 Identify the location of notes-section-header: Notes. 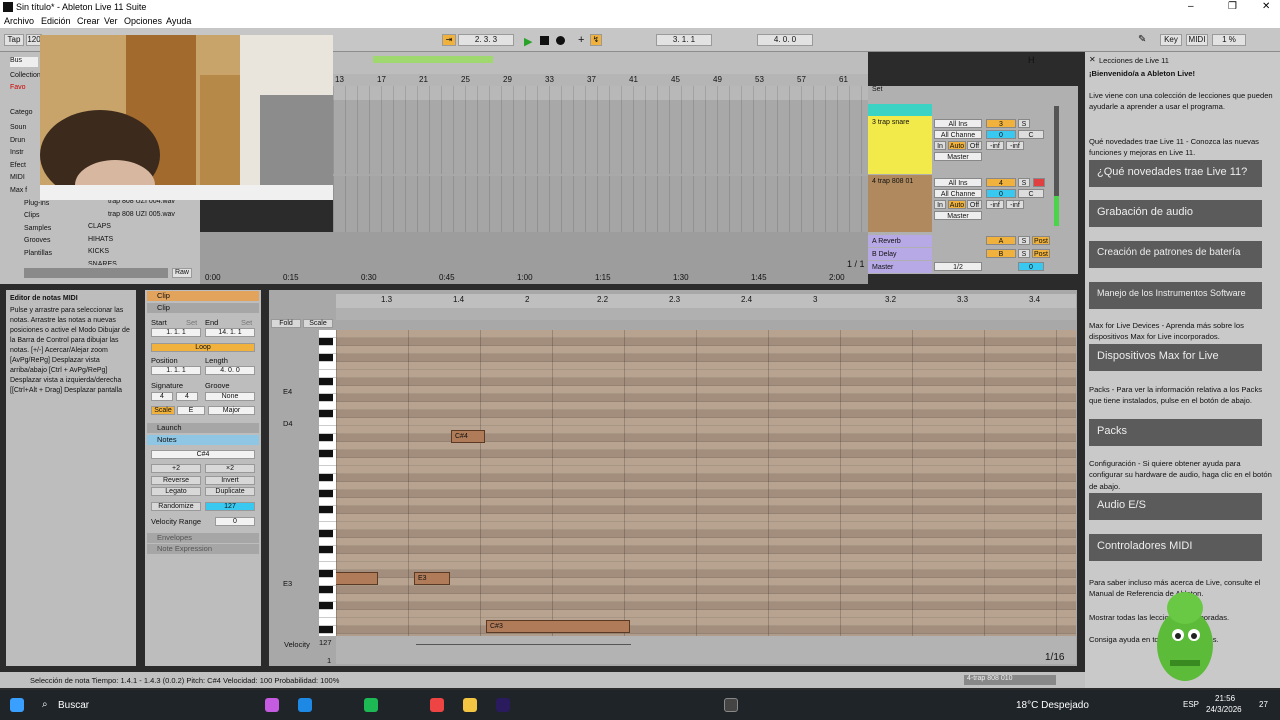
(203, 440).